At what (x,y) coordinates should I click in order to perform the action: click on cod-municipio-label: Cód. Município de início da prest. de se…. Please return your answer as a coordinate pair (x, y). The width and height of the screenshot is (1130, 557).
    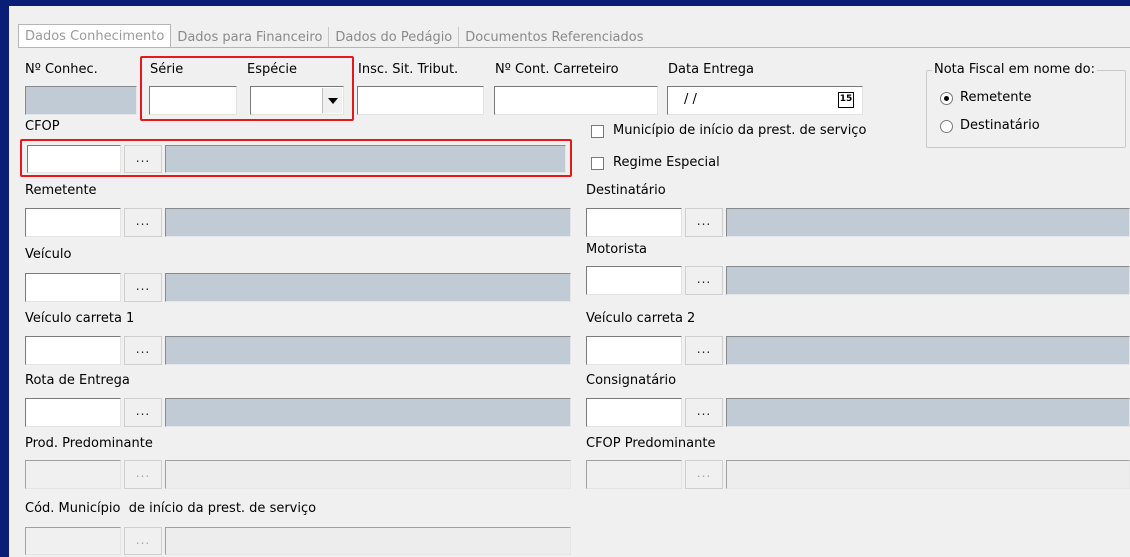
    Looking at the image, I should click on (171, 508).